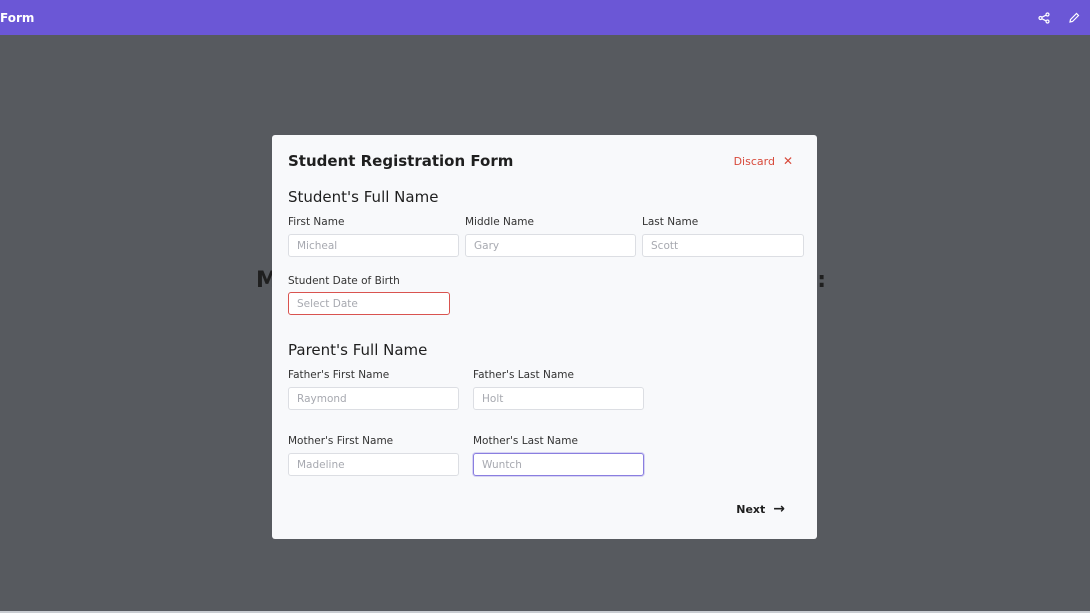 This screenshot has height=613, width=1090. What do you see at coordinates (358, 350) in the screenshot?
I see `parent-section-title: Parent's Full Name` at bounding box center [358, 350].